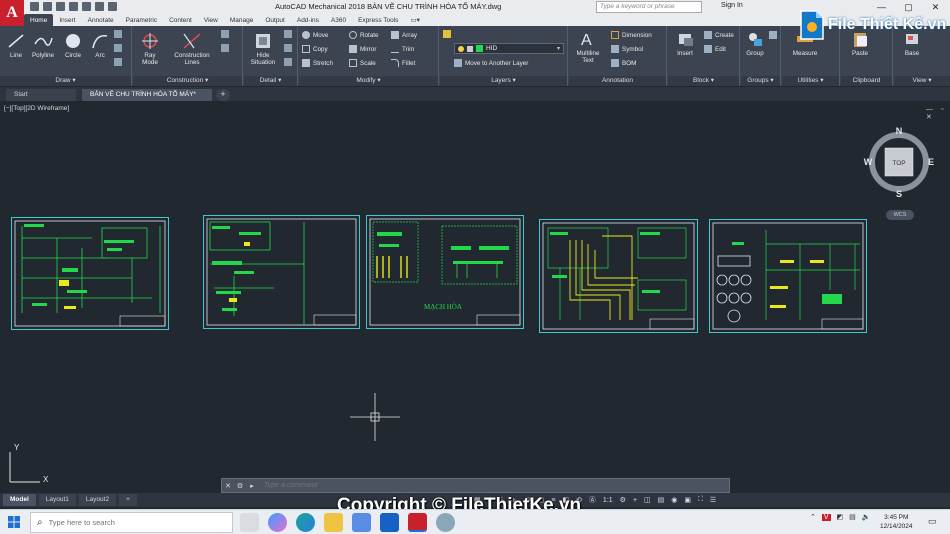 The height and width of the screenshot is (534, 950). What do you see at coordinates (627, 49) in the screenshot?
I see `symbol-button: Symbol` at bounding box center [627, 49].